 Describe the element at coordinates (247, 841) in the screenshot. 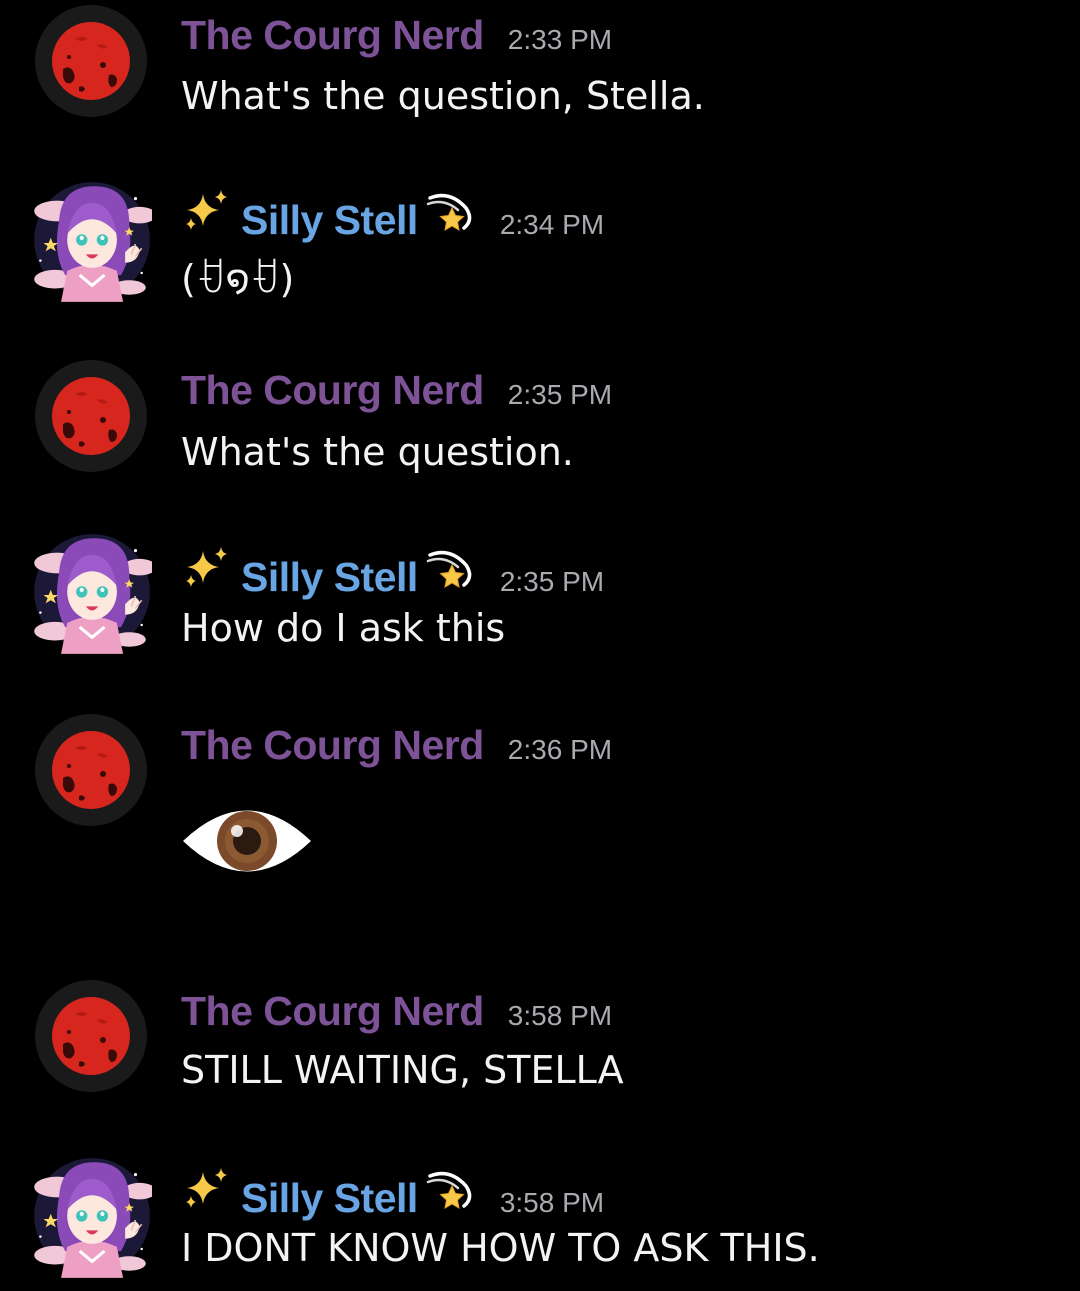

I see `eye-emoji` at that location.